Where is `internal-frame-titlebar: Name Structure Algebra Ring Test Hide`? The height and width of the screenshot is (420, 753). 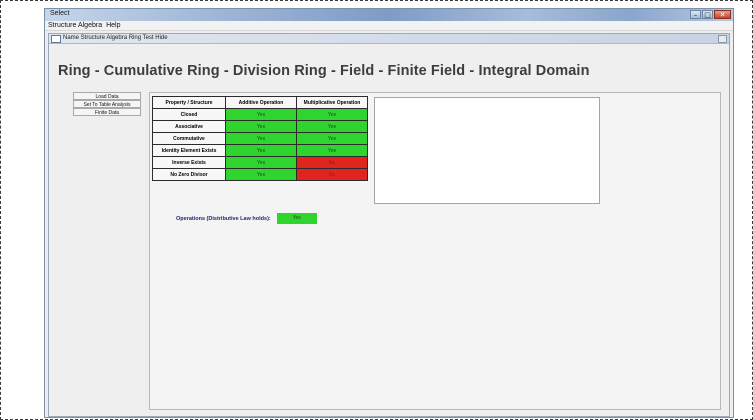
internal-frame-titlebar: Name Structure Algebra Ring Test Hide is located at coordinates (389, 39).